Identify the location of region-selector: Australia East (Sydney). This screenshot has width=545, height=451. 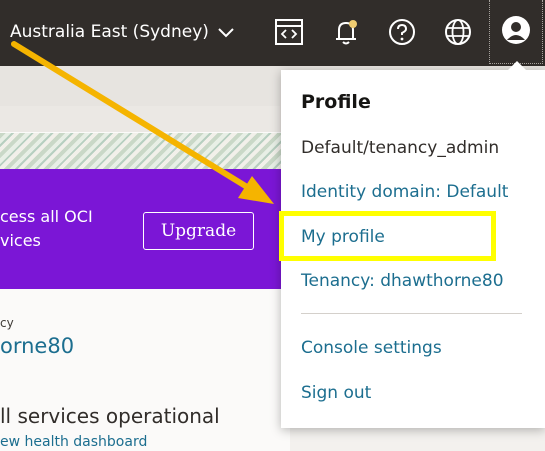
(122, 32).